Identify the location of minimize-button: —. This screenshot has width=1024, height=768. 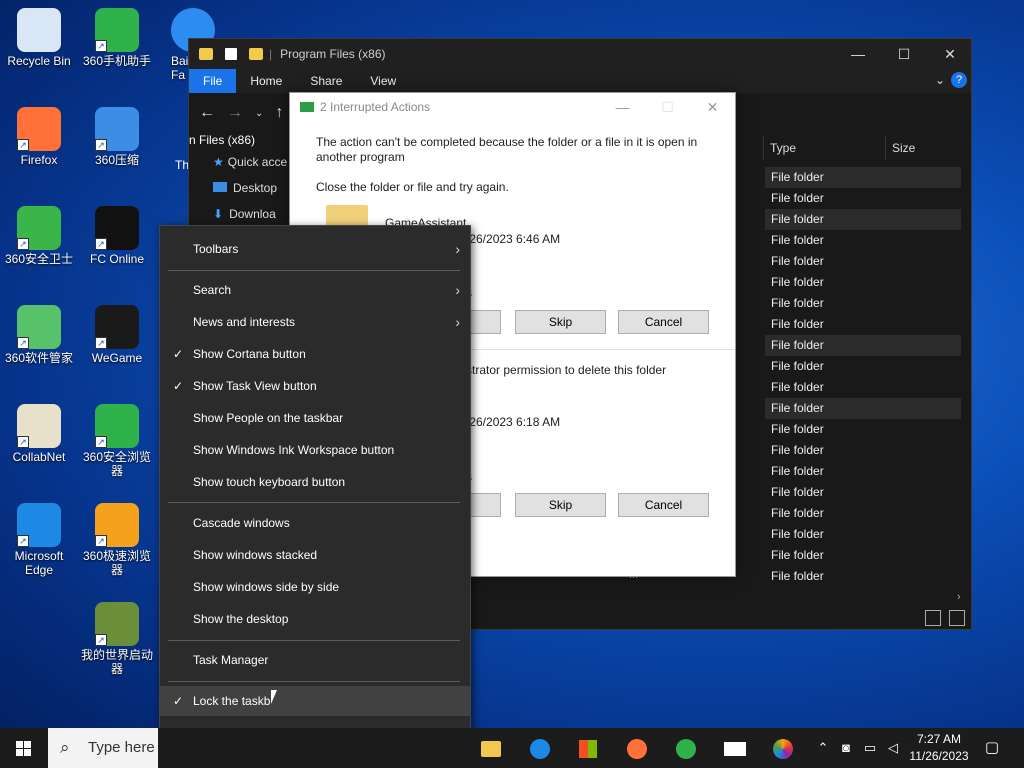
(858, 54).